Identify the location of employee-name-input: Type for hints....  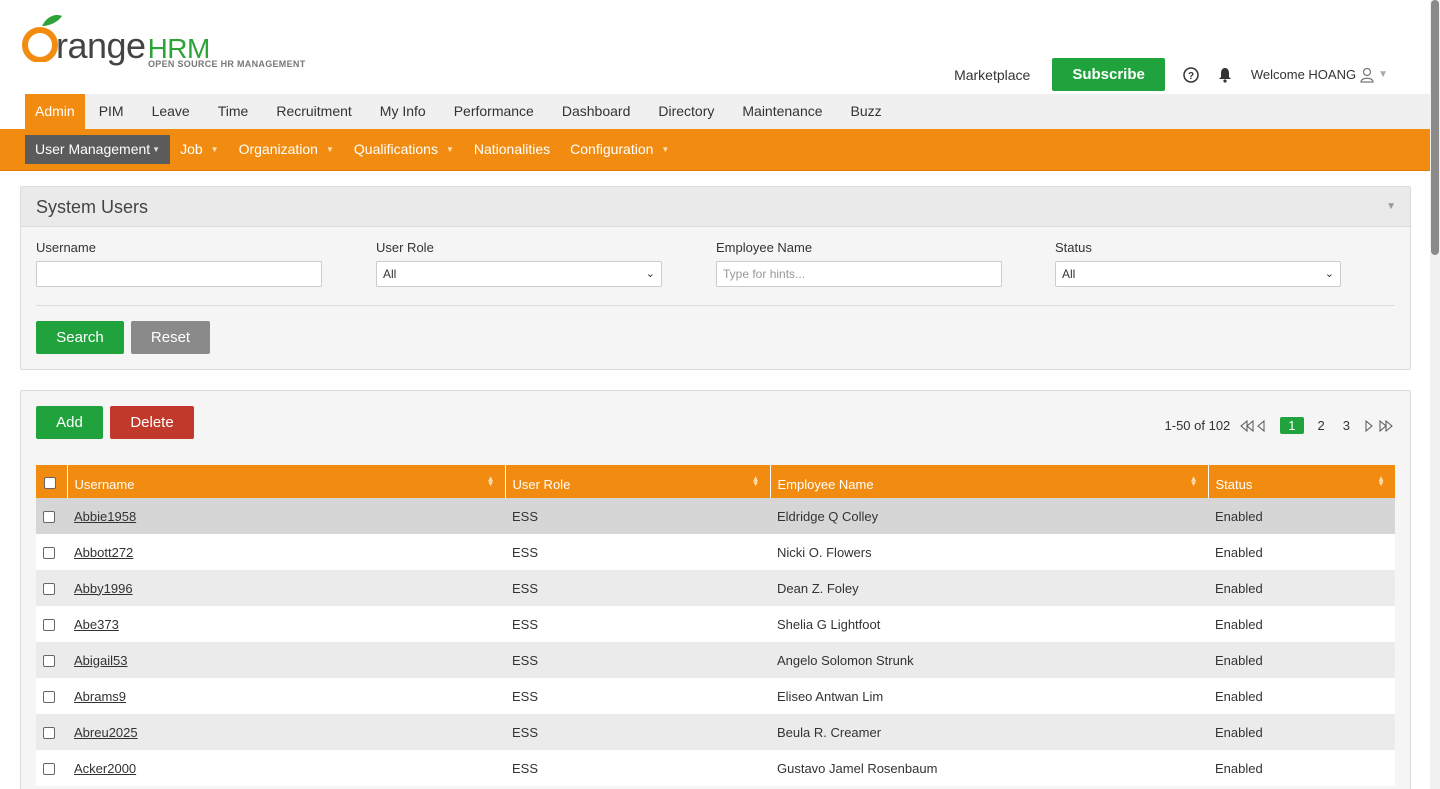
(859, 274).